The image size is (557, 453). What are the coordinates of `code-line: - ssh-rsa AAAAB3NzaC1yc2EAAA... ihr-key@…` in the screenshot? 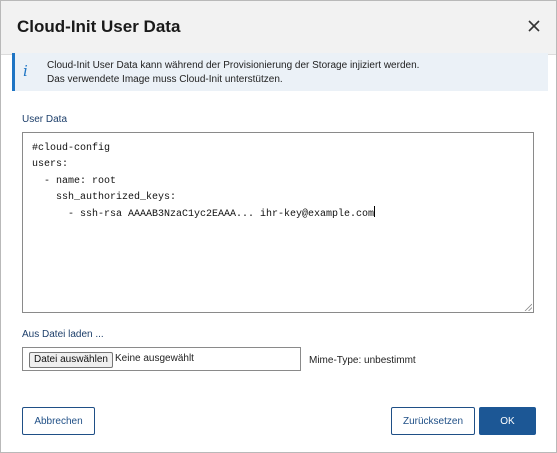 It's located at (203, 215).